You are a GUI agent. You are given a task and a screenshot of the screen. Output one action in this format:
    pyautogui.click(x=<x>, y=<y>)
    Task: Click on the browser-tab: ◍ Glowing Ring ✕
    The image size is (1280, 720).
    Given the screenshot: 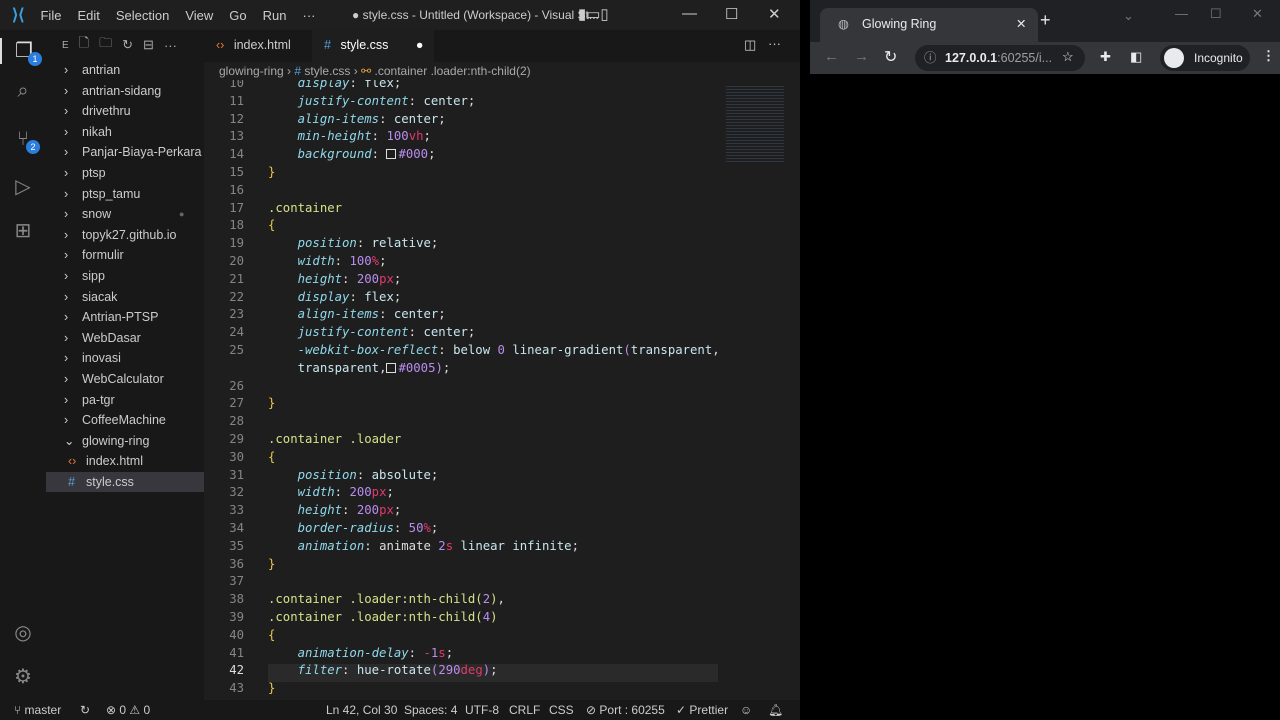 What is the action you would take?
    pyautogui.click(x=929, y=25)
    